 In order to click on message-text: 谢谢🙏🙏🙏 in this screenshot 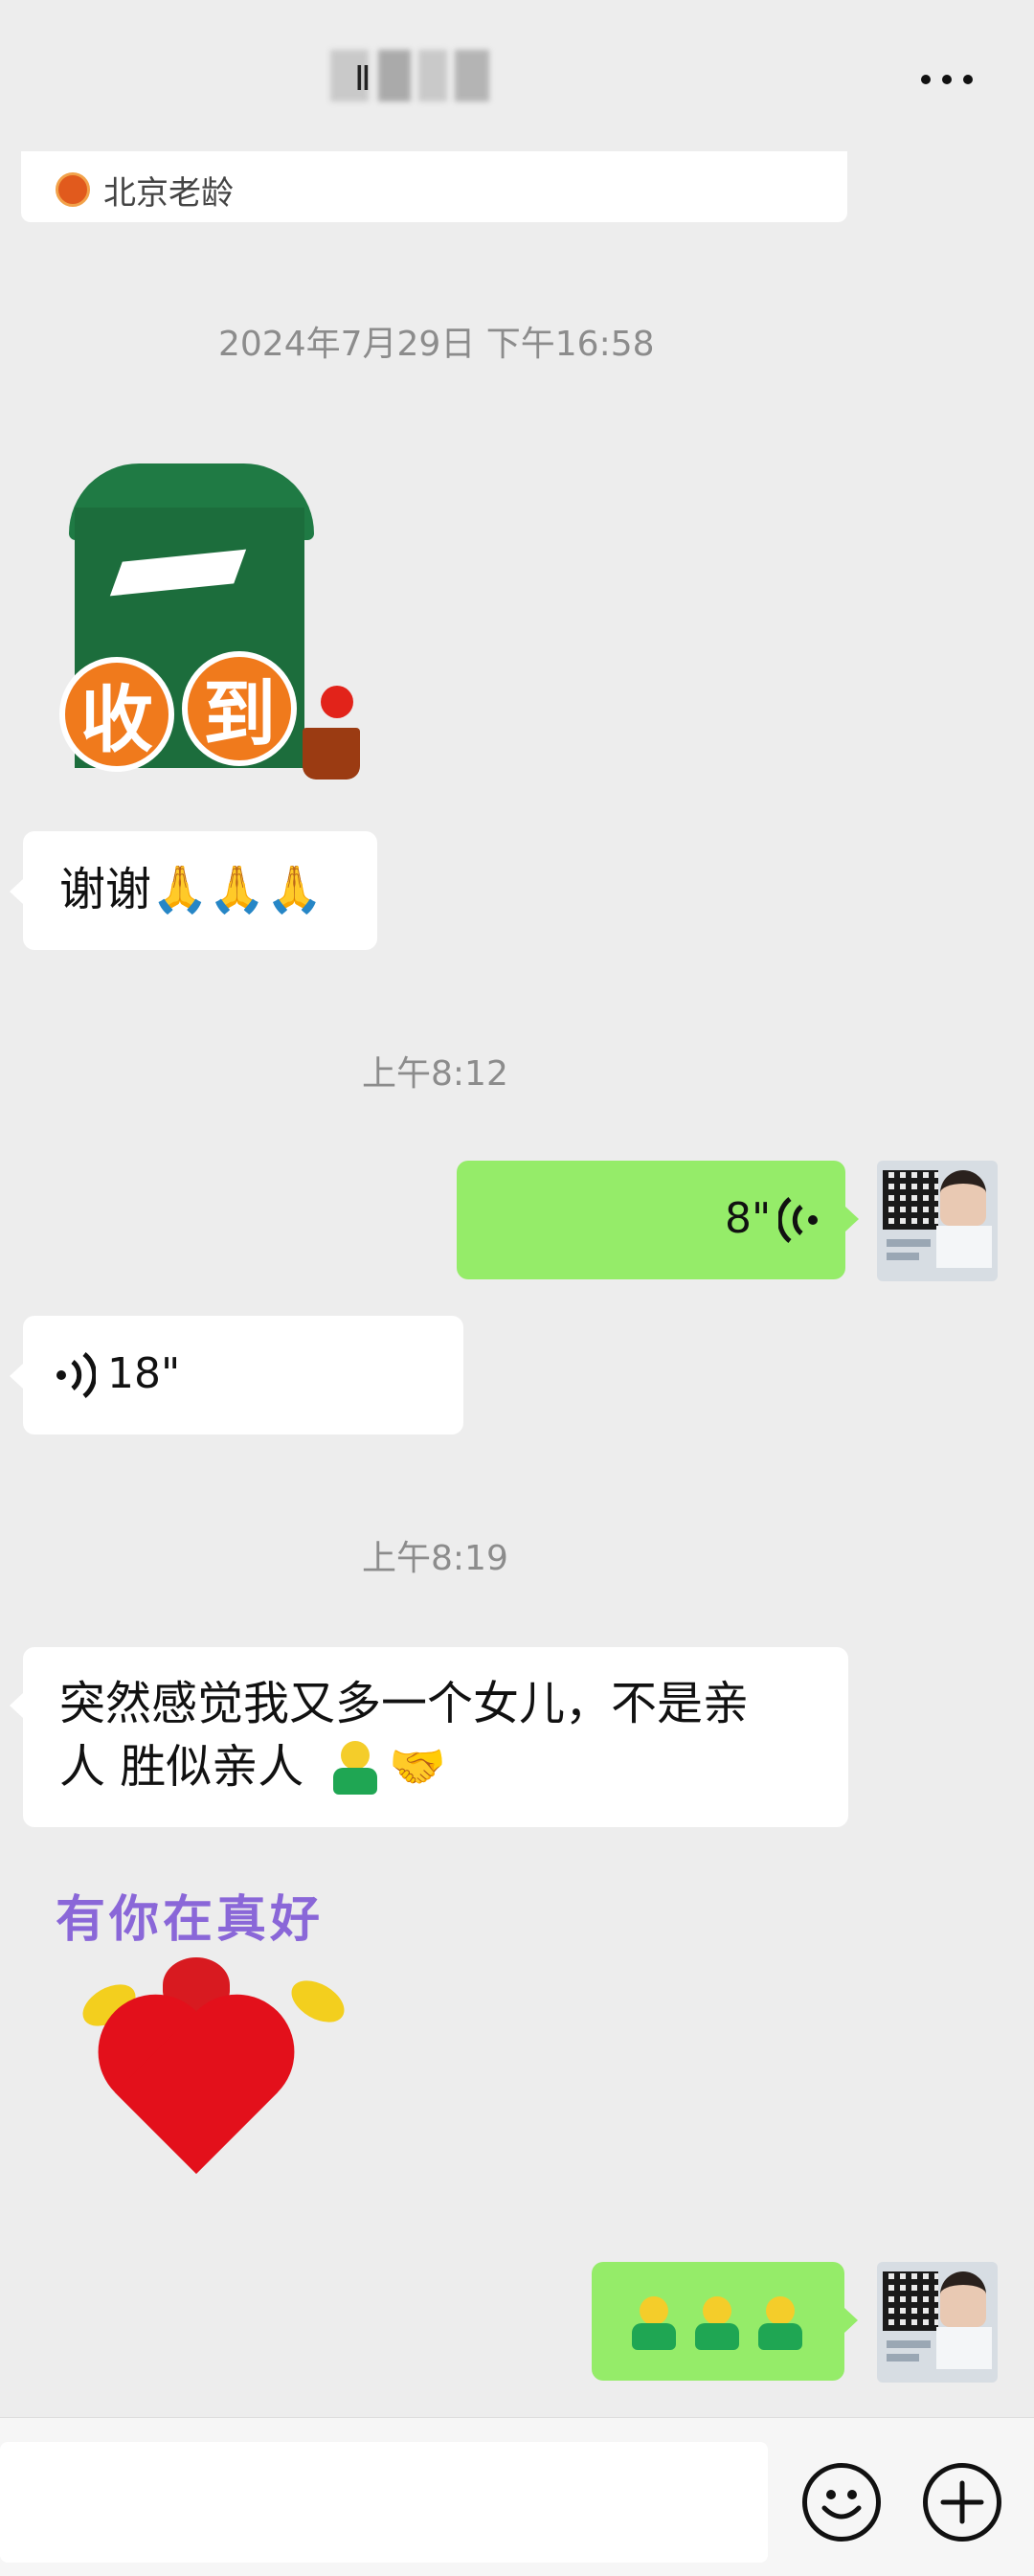, I will do `click(191, 889)`.